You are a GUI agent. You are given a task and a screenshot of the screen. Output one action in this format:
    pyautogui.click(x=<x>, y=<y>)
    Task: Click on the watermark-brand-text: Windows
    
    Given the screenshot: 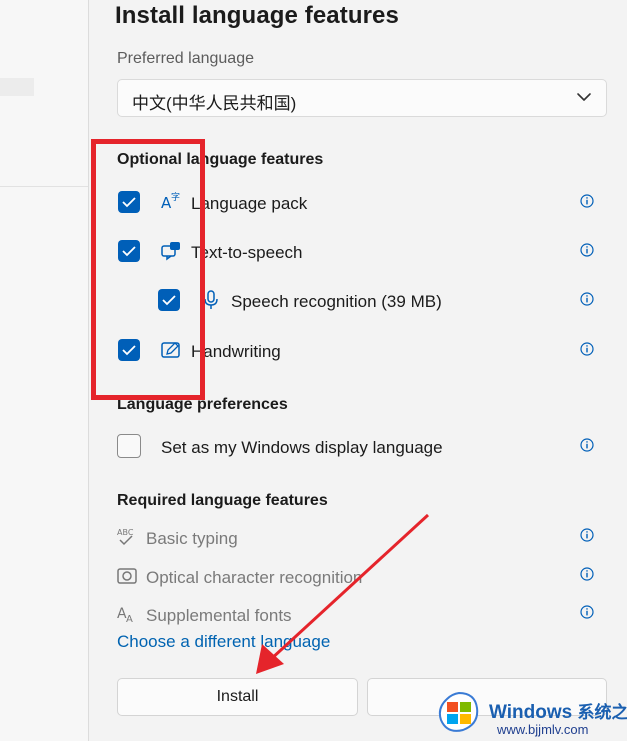 What is the action you would take?
    pyautogui.click(x=531, y=712)
    